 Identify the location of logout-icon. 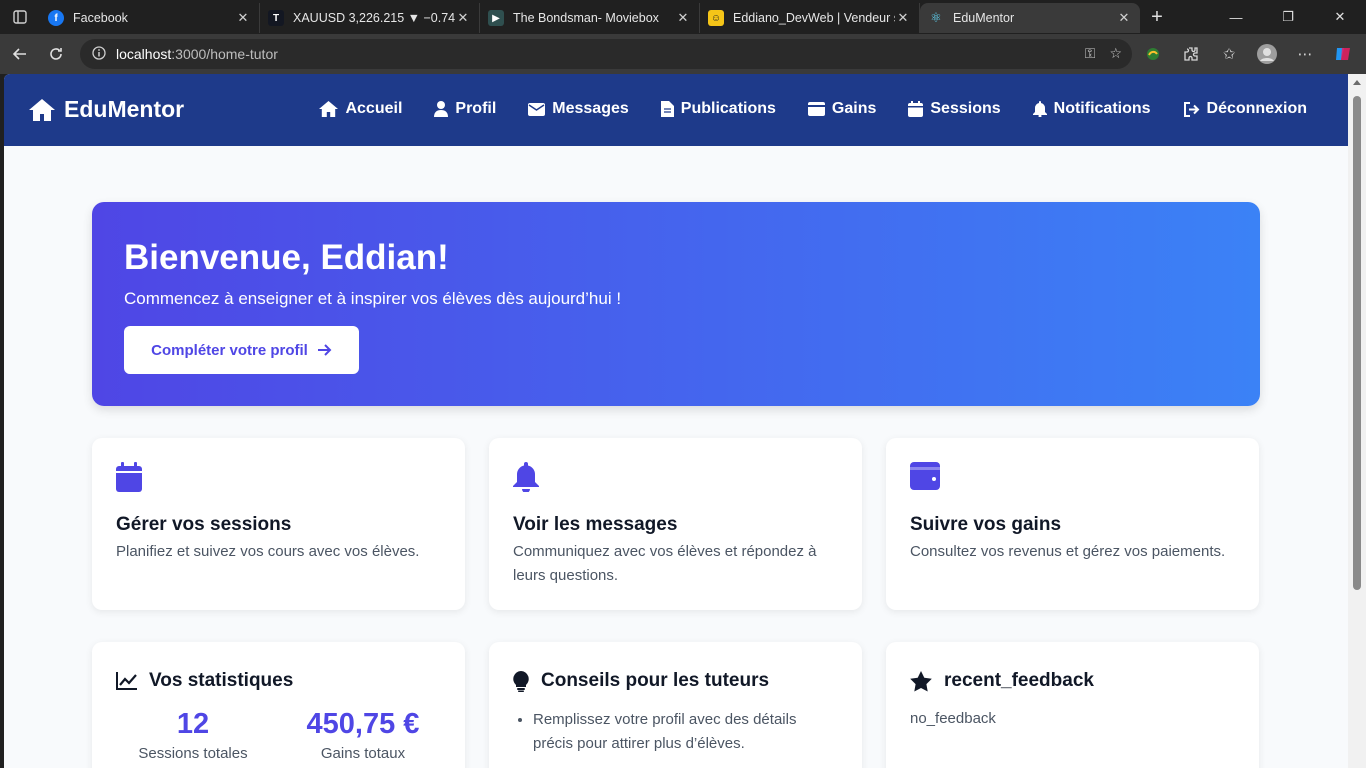
(1191, 109).